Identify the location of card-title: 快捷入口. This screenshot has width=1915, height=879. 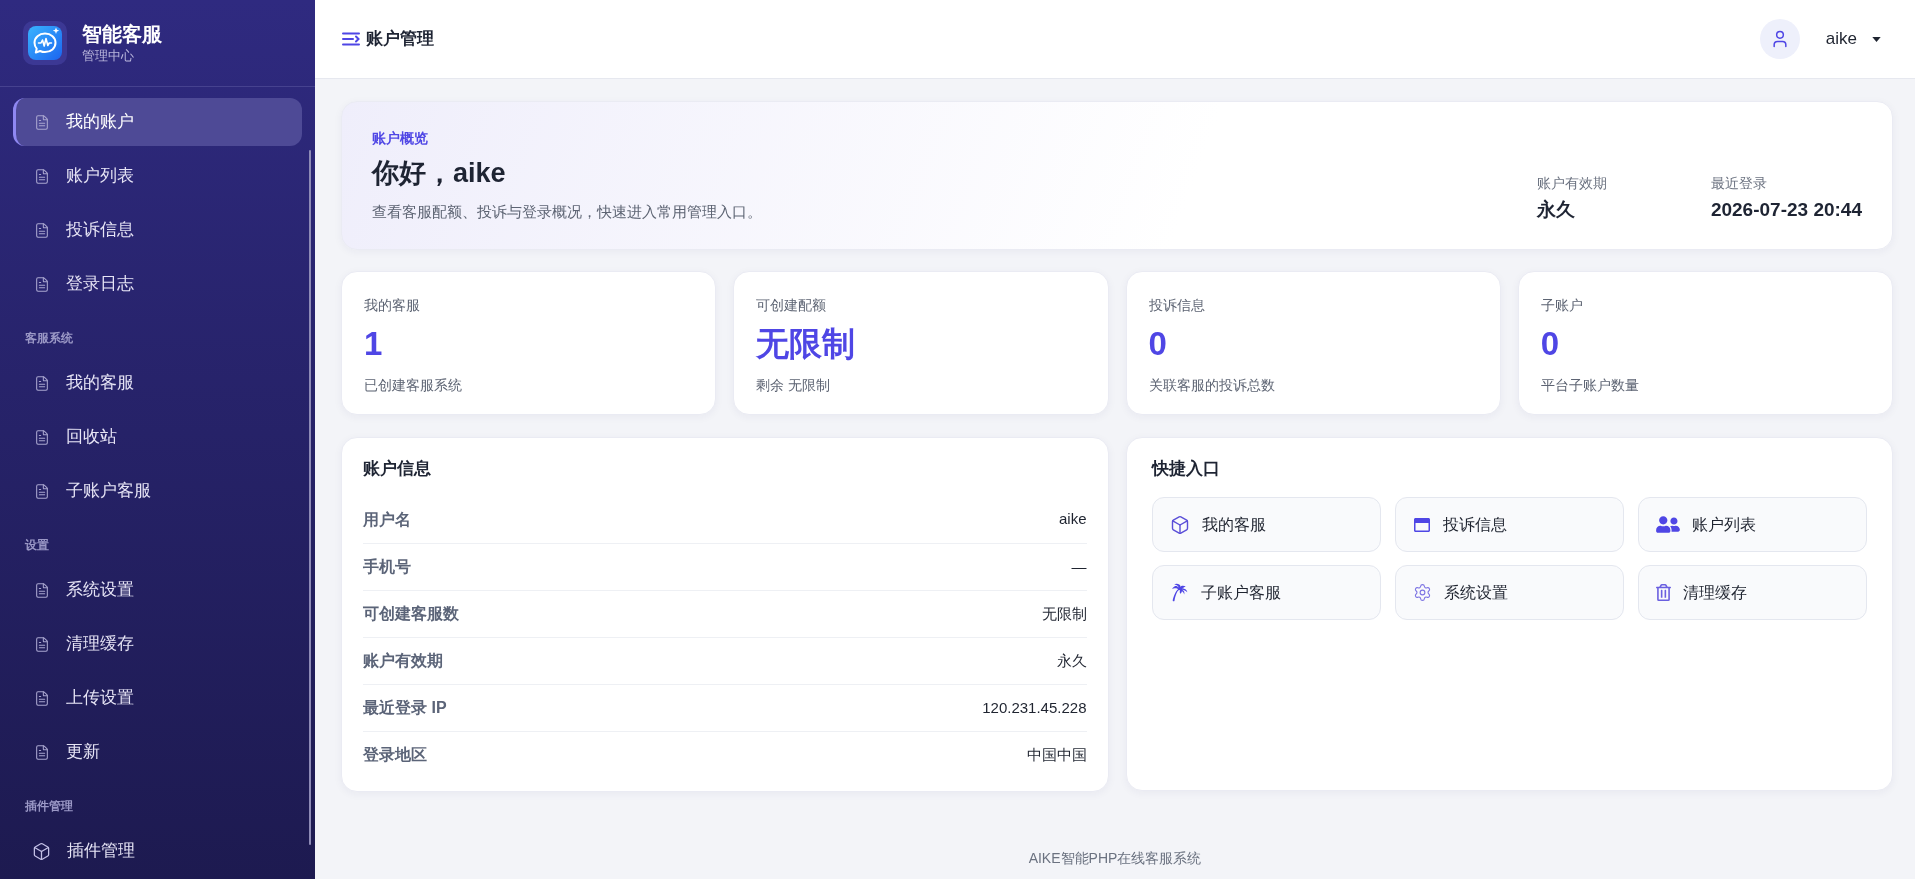
(1185, 469).